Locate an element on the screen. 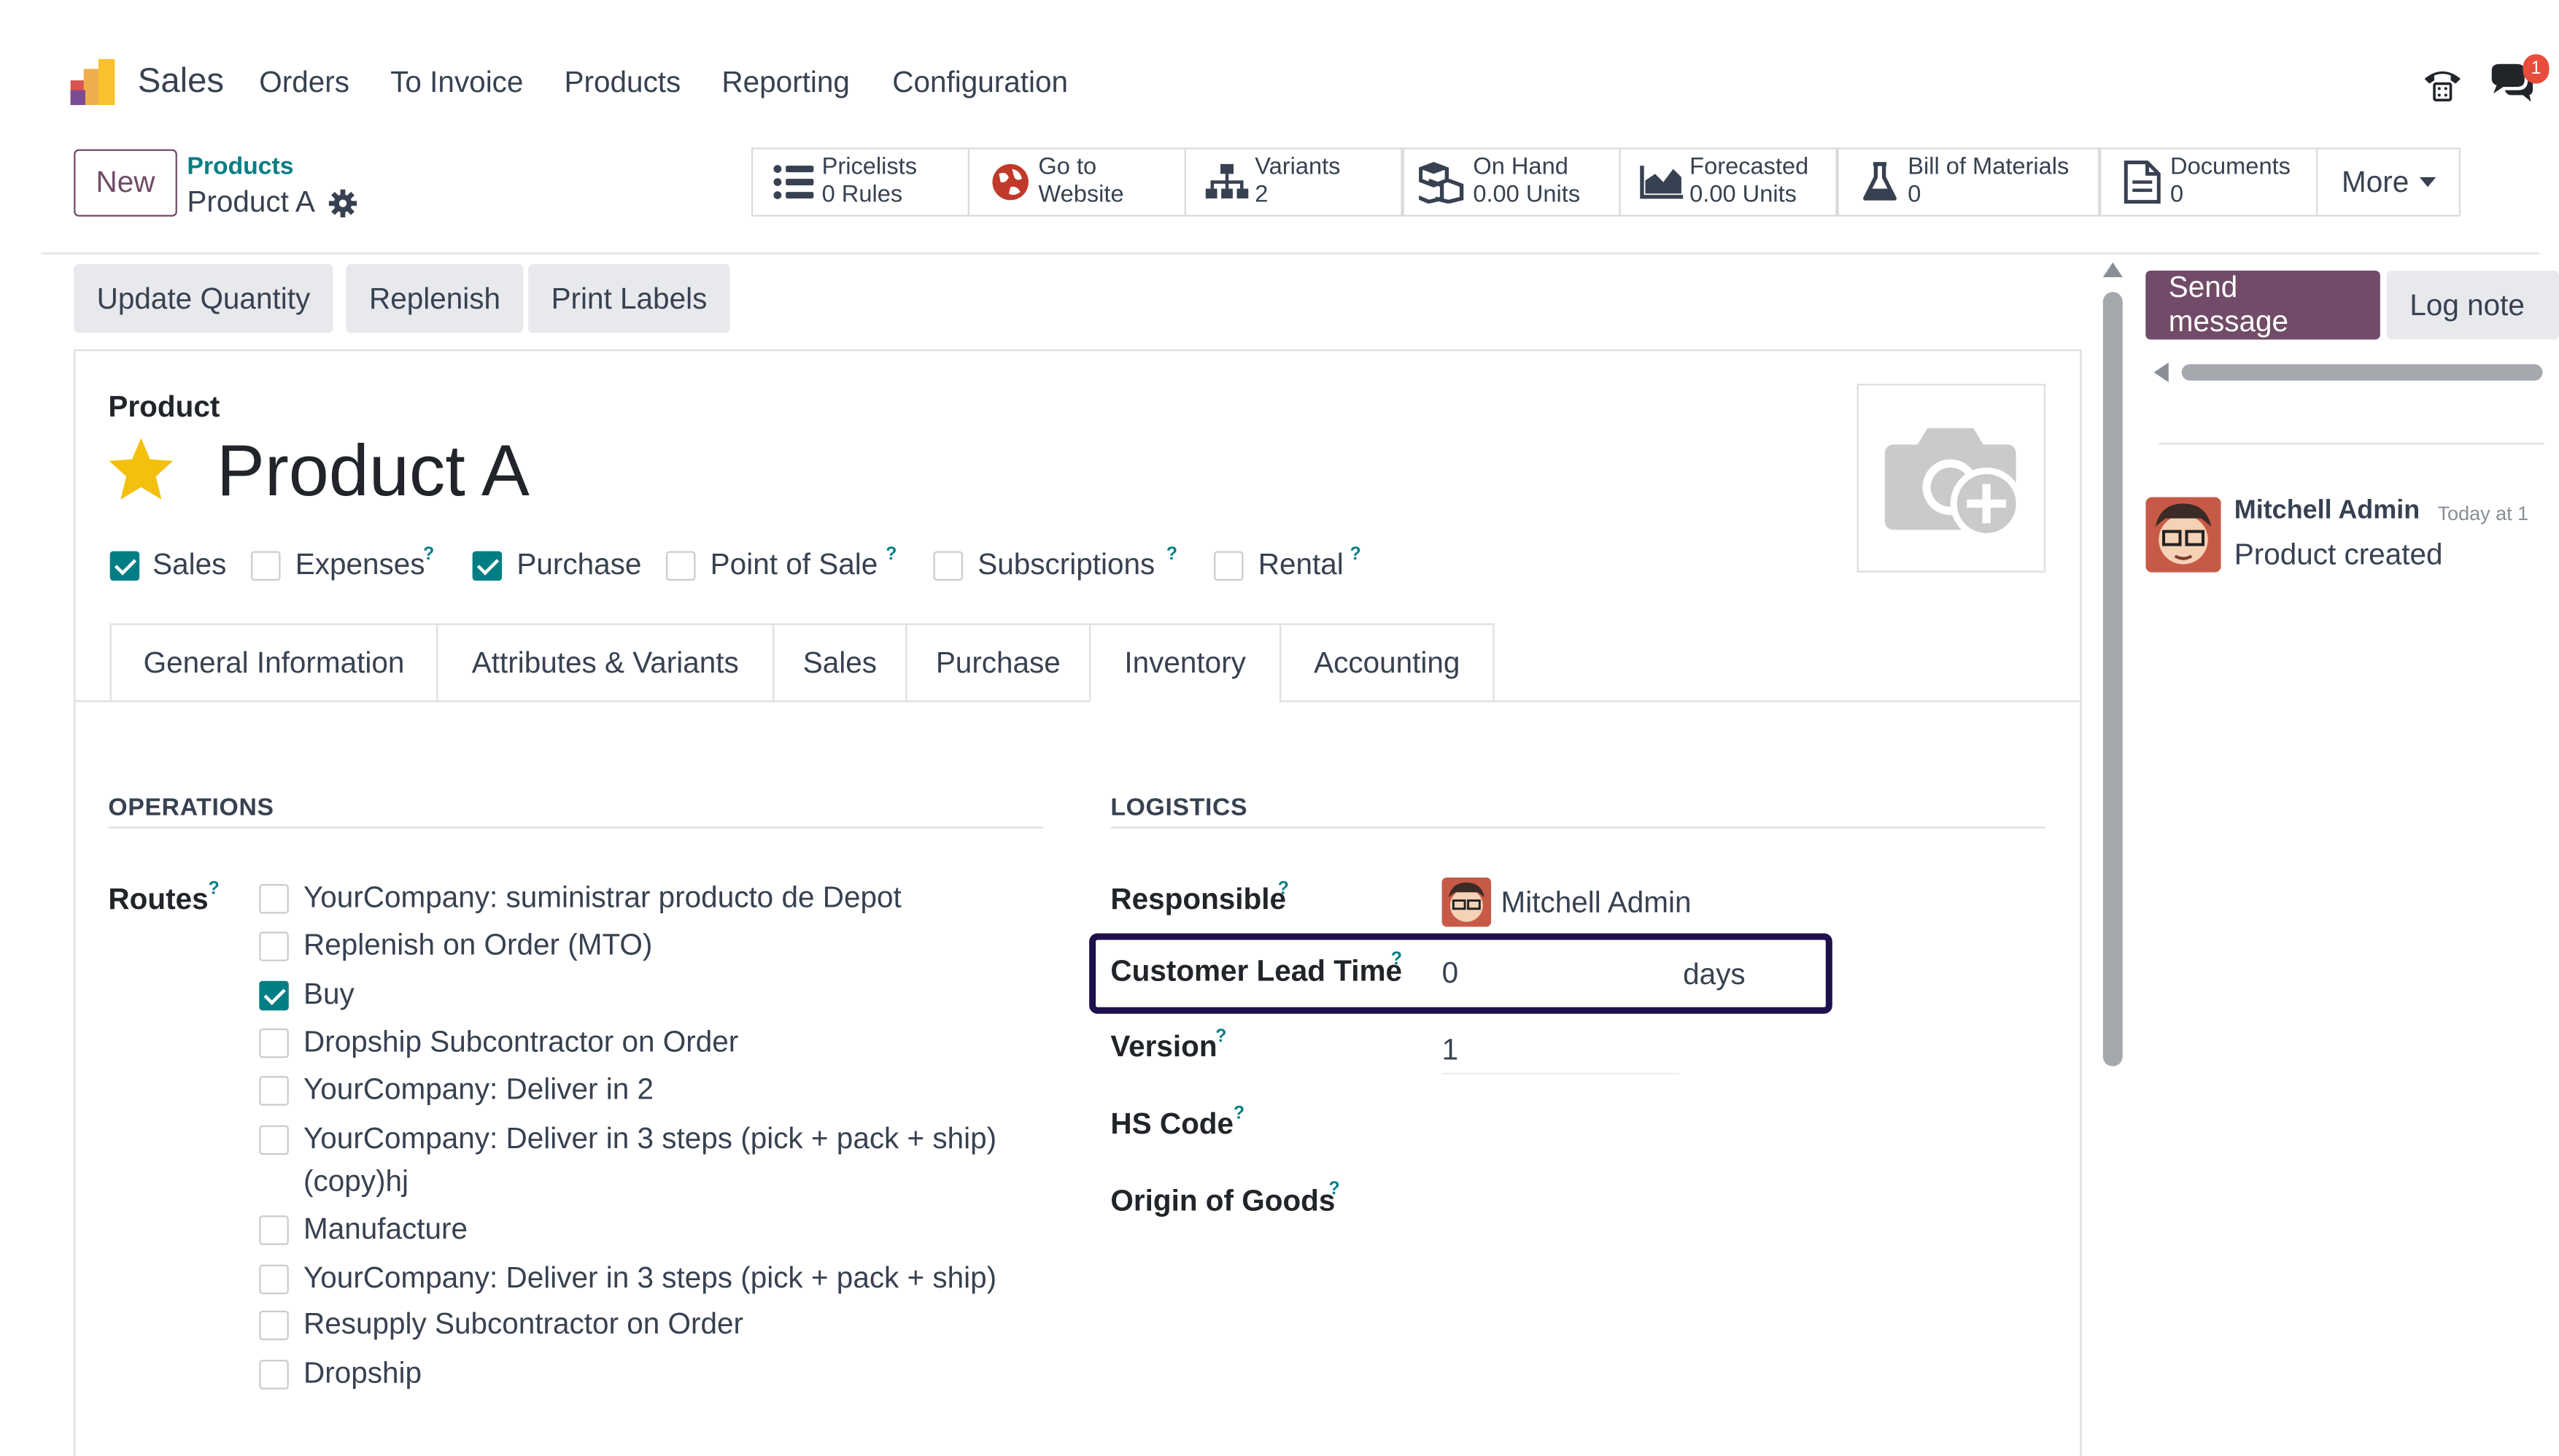  product-image-placeholder is located at coordinates (1952, 478).